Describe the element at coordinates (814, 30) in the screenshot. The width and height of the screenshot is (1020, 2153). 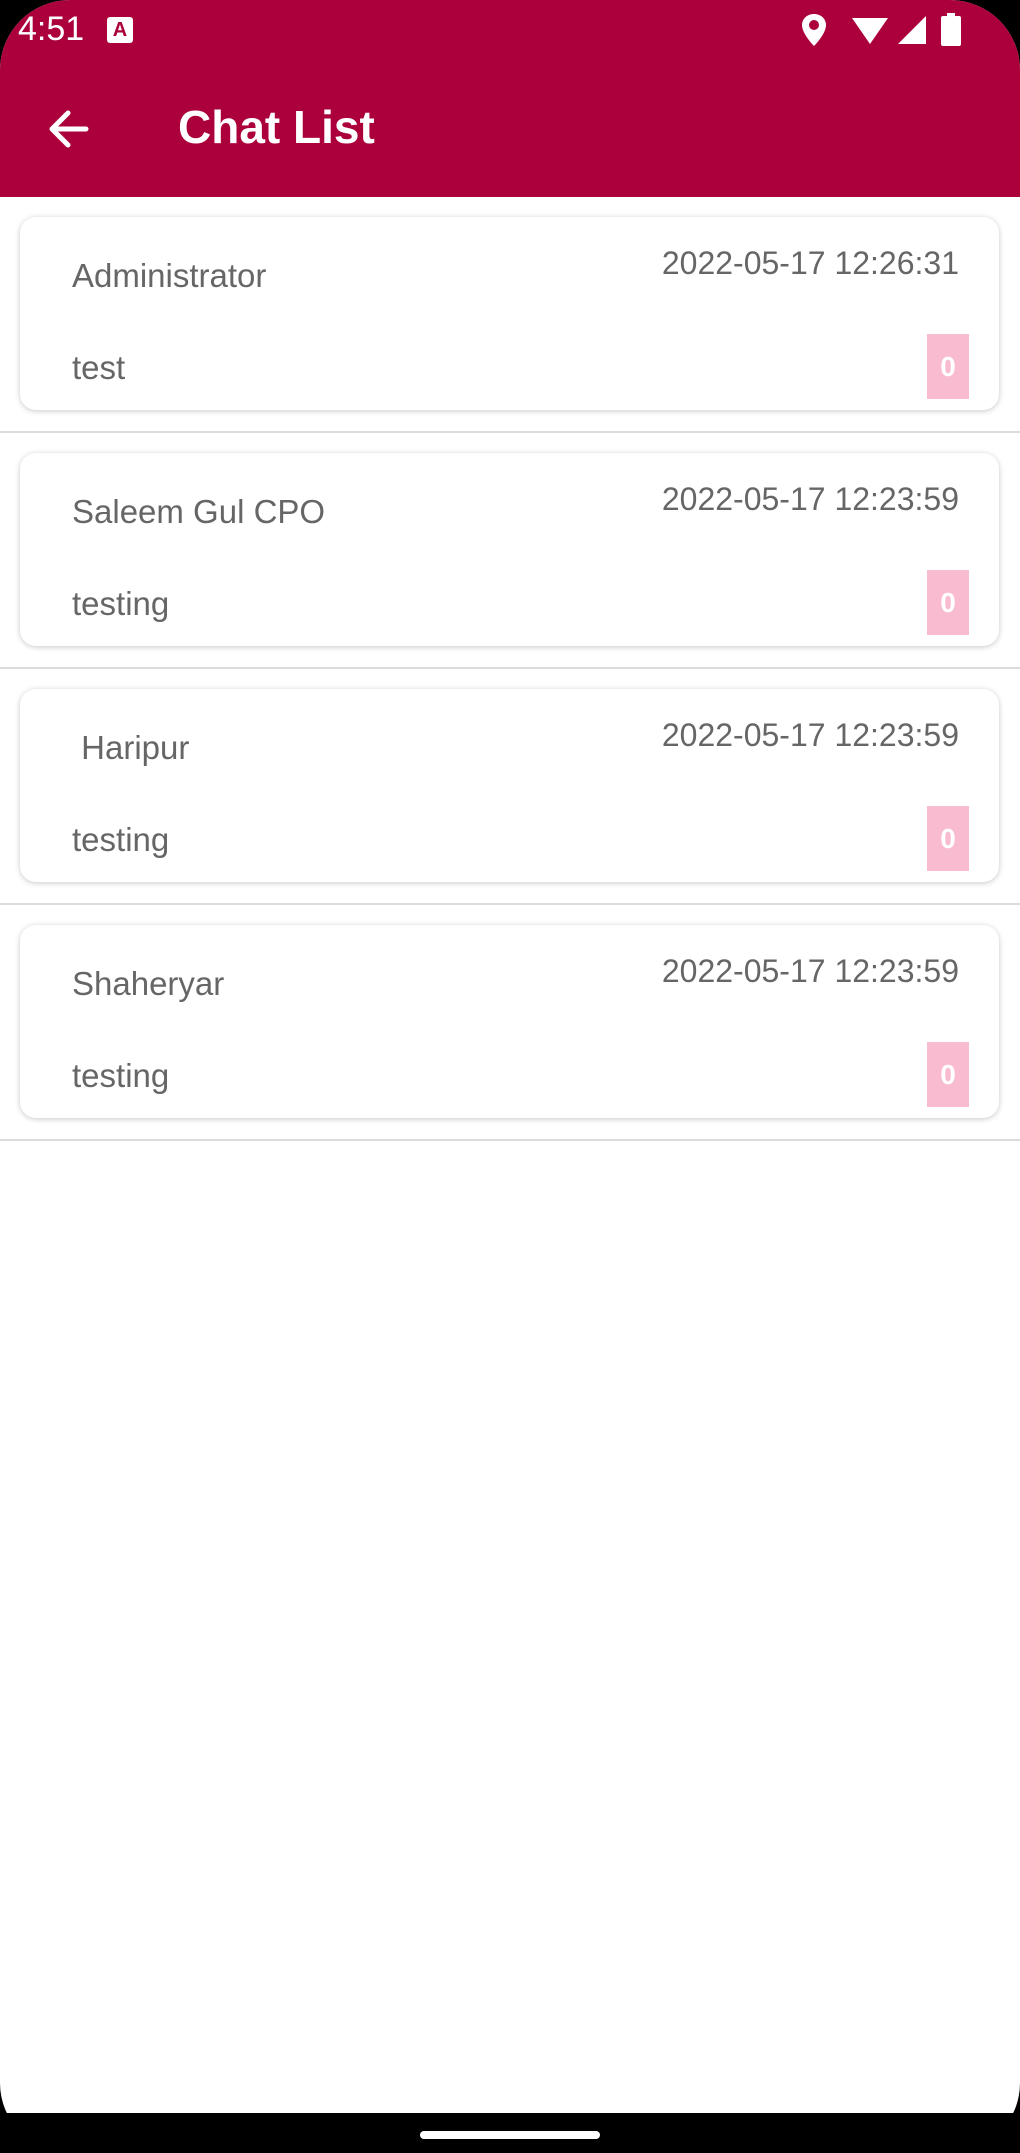
I see `location-icon` at that location.